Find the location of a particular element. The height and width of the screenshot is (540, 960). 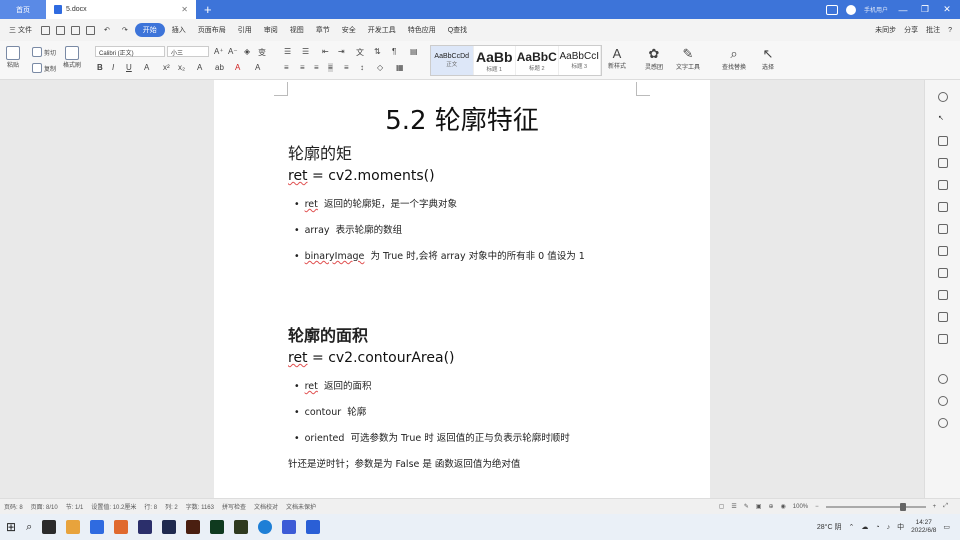

spell-check: 拼写检查 is located at coordinates (234, 506).